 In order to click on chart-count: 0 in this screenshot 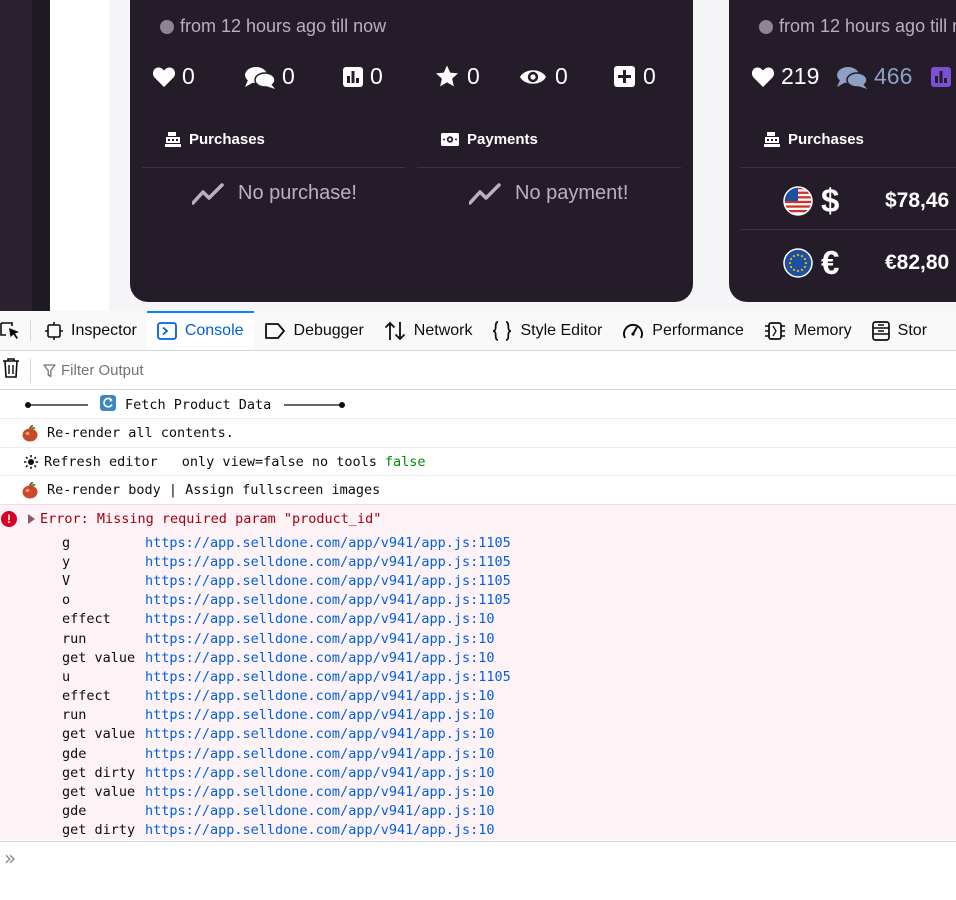, I will do `click(376, 76)`.